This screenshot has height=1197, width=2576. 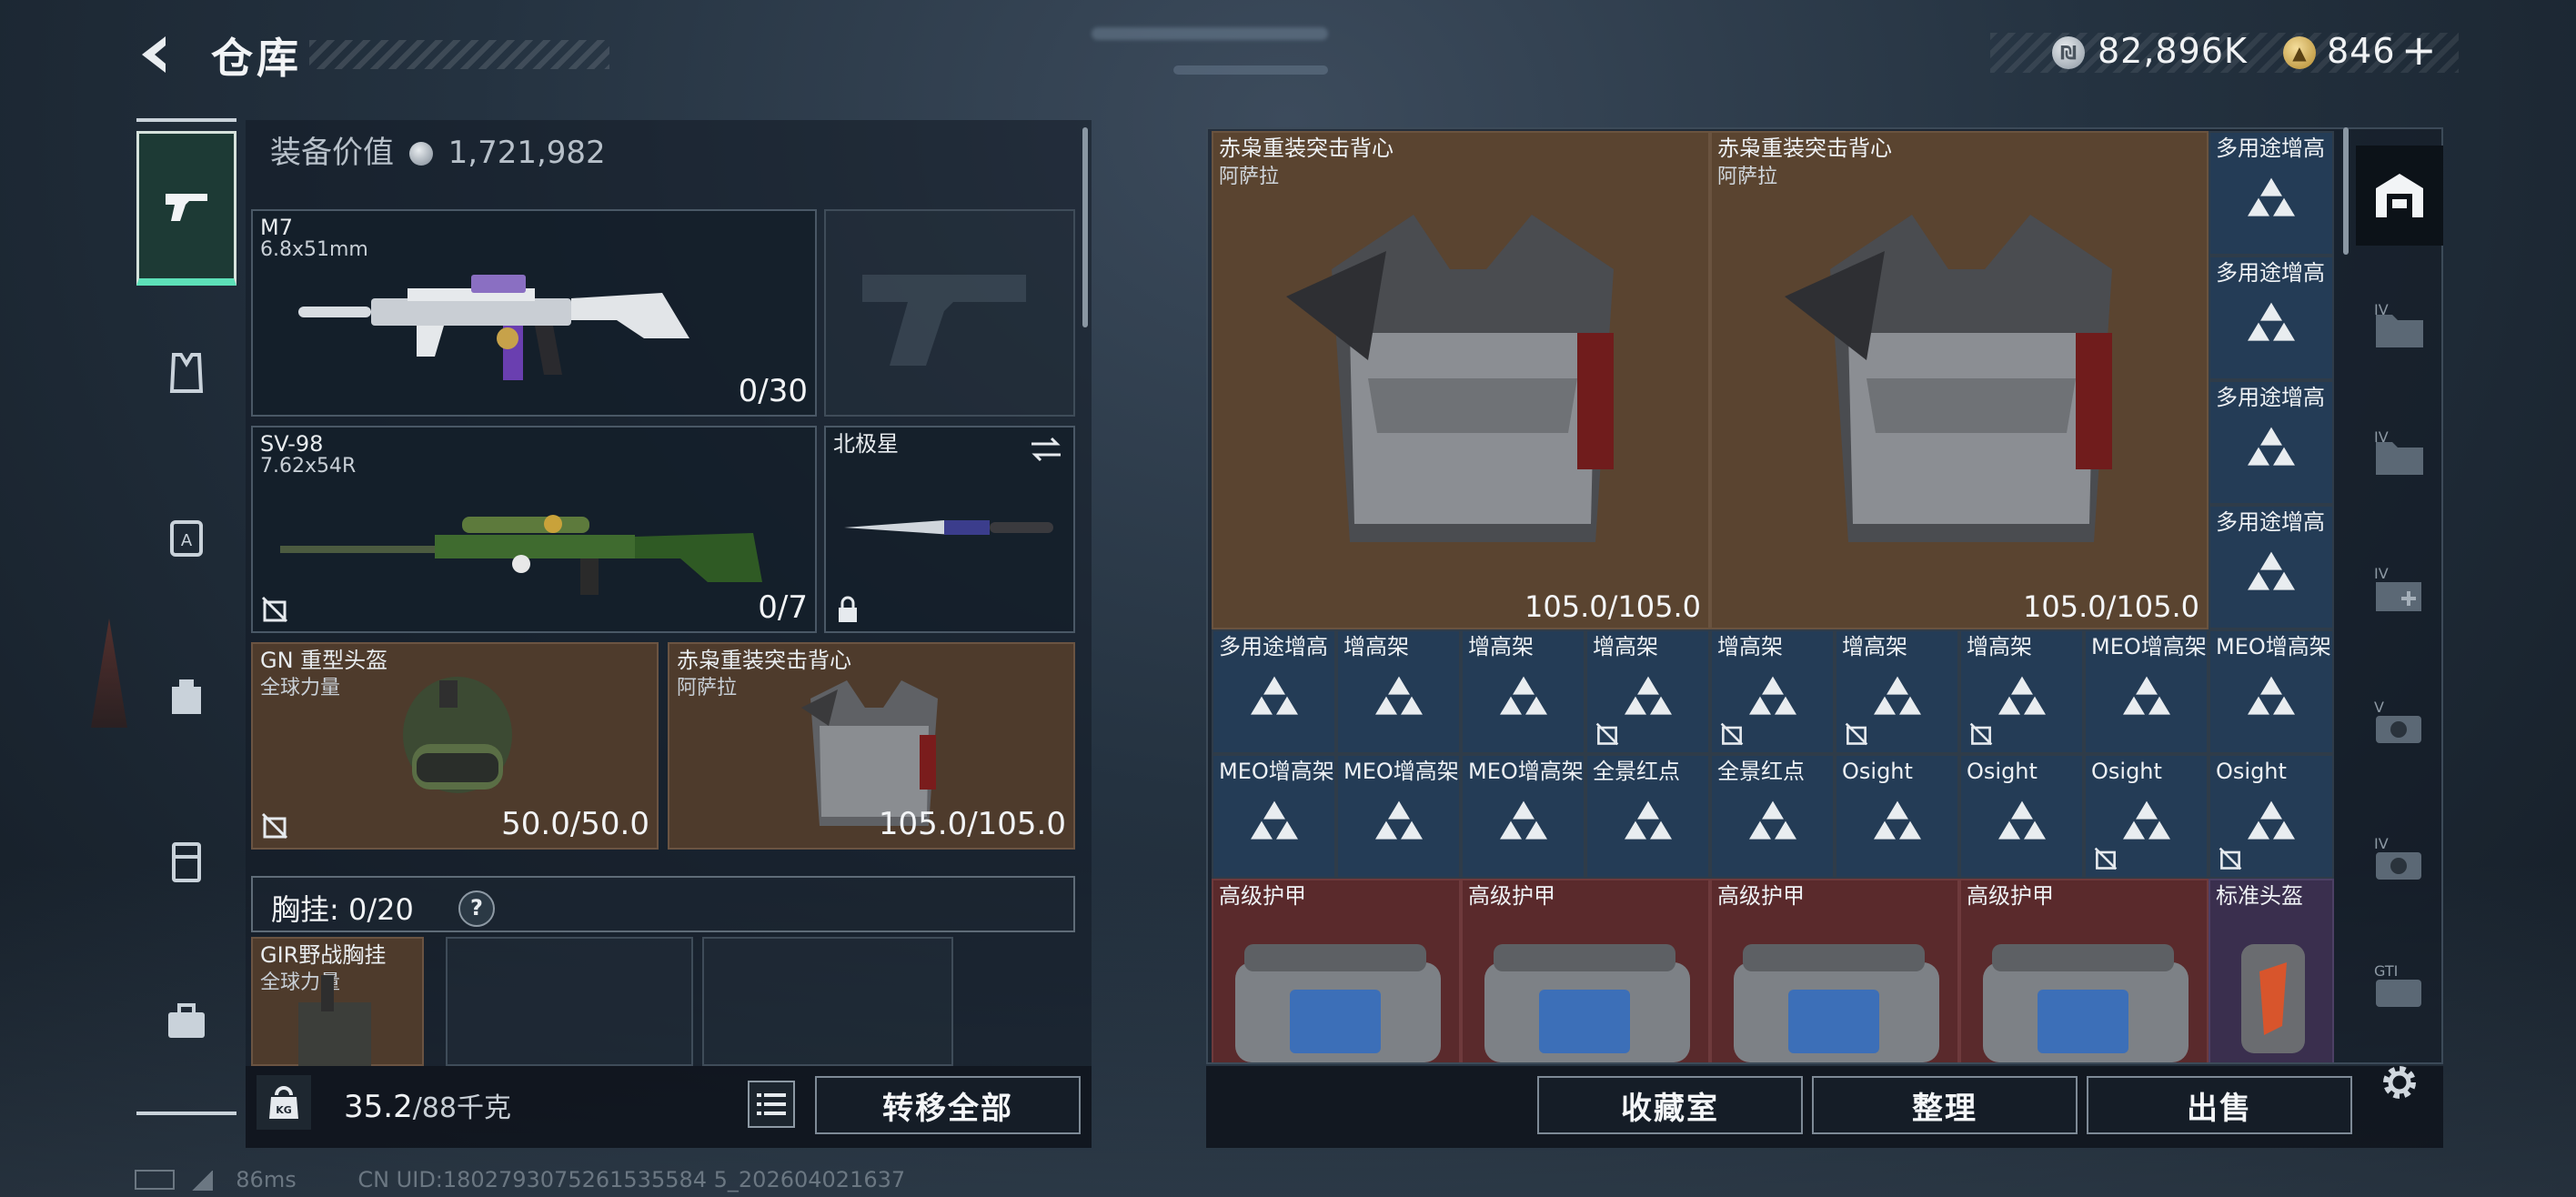 I want to click on rig-icon, so click(x=186, y=862).